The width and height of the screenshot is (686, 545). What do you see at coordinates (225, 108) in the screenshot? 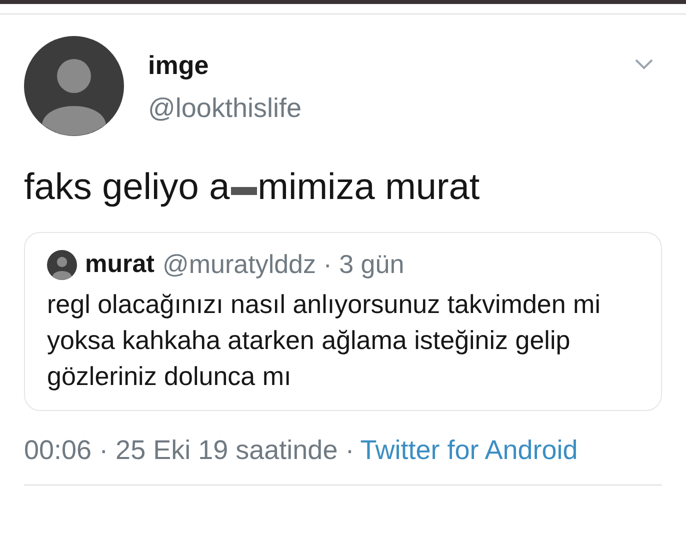
I see `author-handle: @lookthislife` at bounding box center [225, 108].